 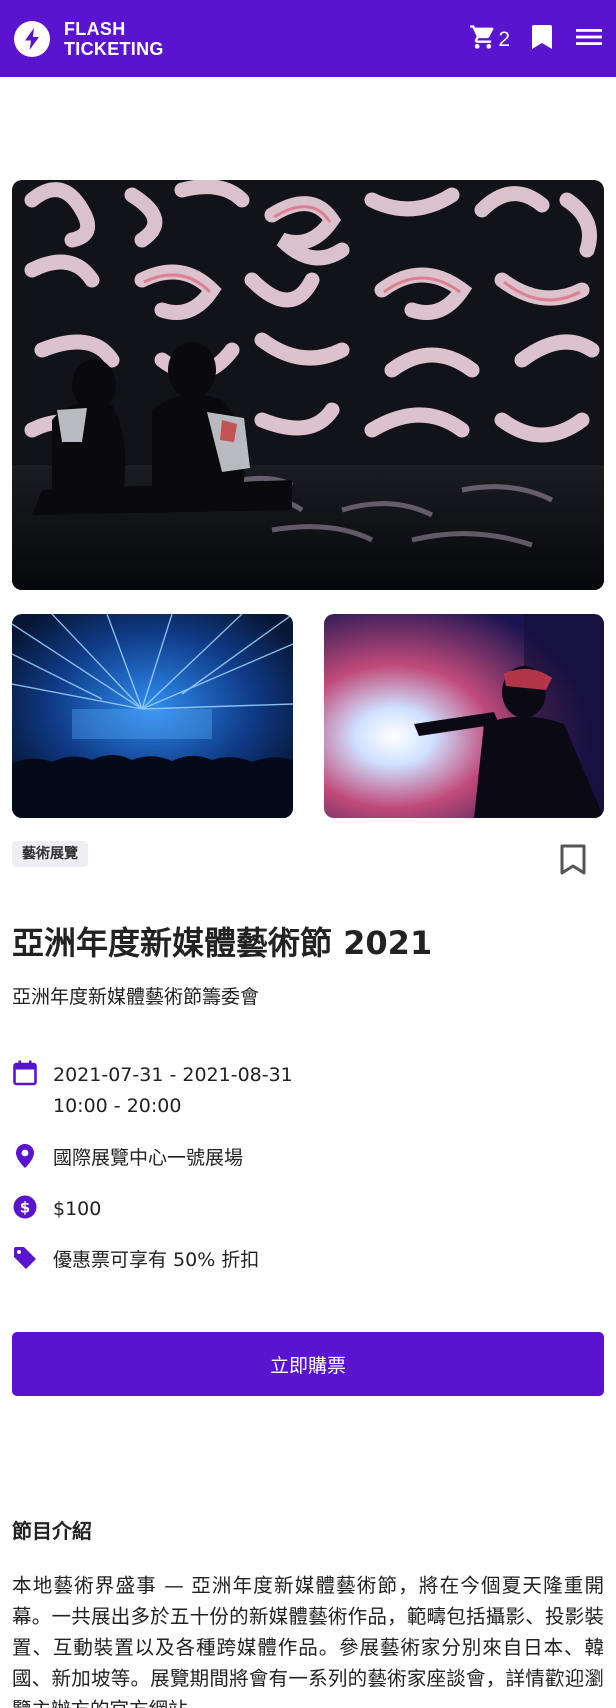 I want to click on bookmark-outline-icon, so click(x=573, y=862).